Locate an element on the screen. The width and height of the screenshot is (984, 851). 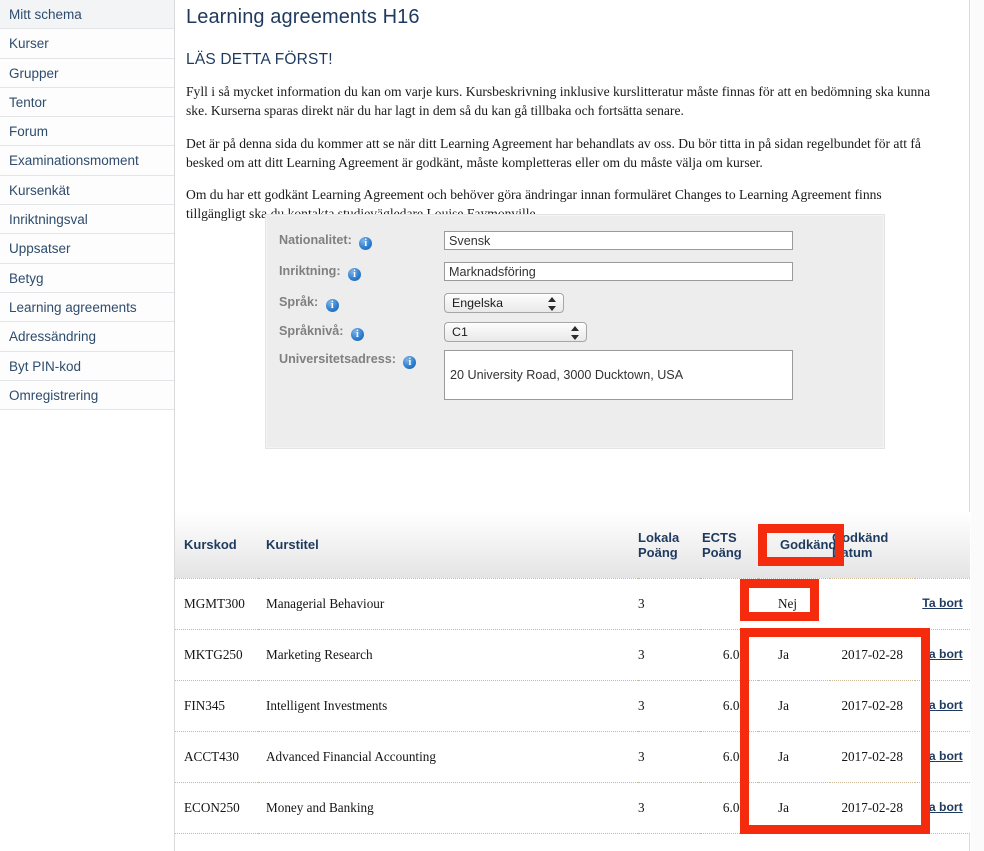
cell-kurskod: MKTG250 is located at coordinates (216, 655).